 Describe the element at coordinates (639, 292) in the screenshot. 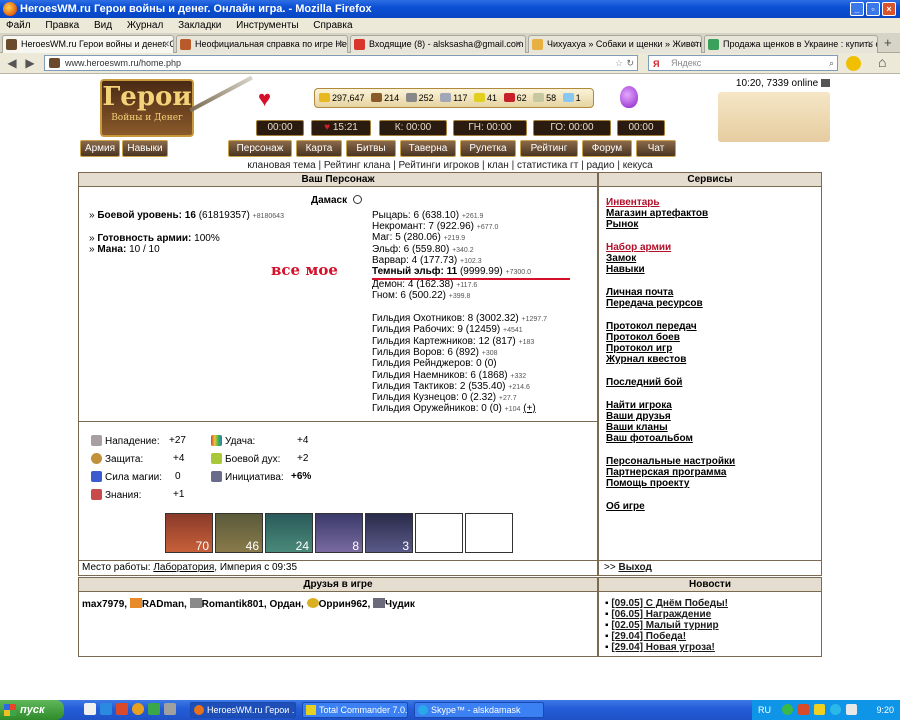

I see `service-mail: Личная почта` at that location.